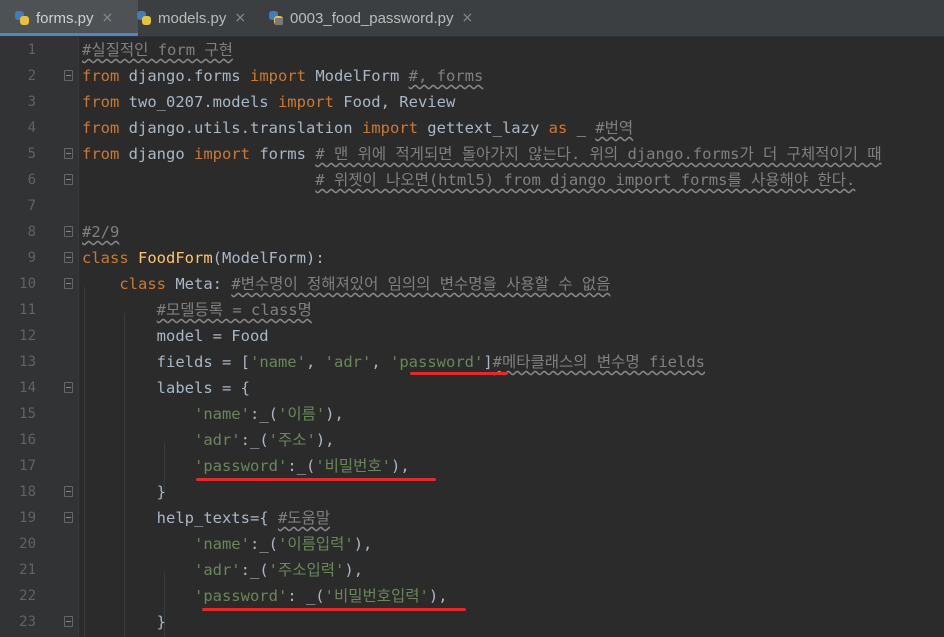 The height and width of the screenshot is (637, 944). I want to click on code-line: 22 'password': _('비밀번호입력'),, so click(472, 596).